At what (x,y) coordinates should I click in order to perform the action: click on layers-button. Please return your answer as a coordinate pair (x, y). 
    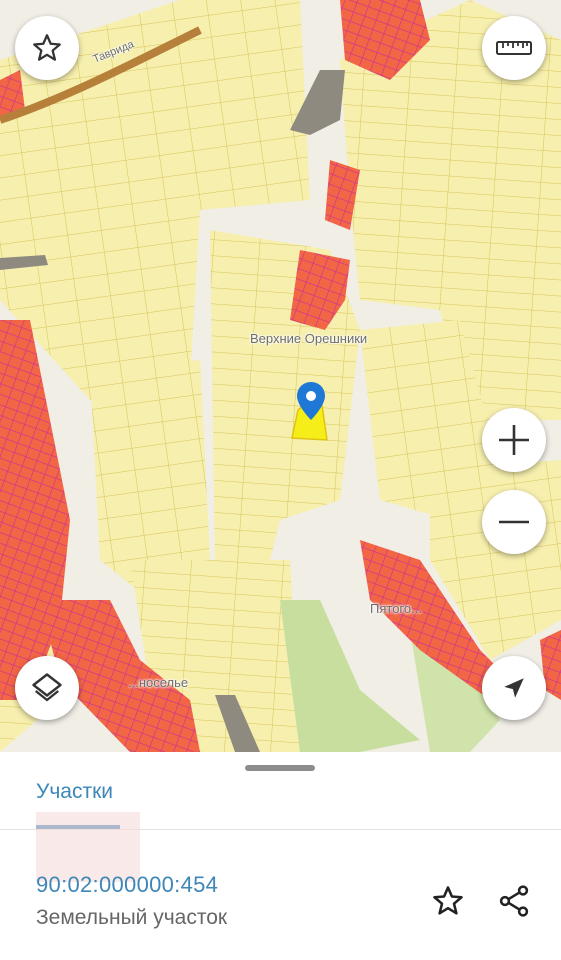
    Looking at the image, I should click on (47, 688).